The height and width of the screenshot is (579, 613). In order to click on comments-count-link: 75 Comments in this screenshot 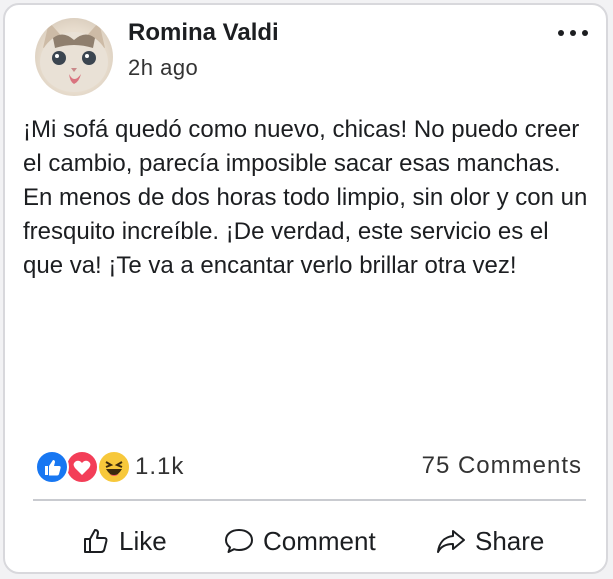, I will do `click(502, 466)`.